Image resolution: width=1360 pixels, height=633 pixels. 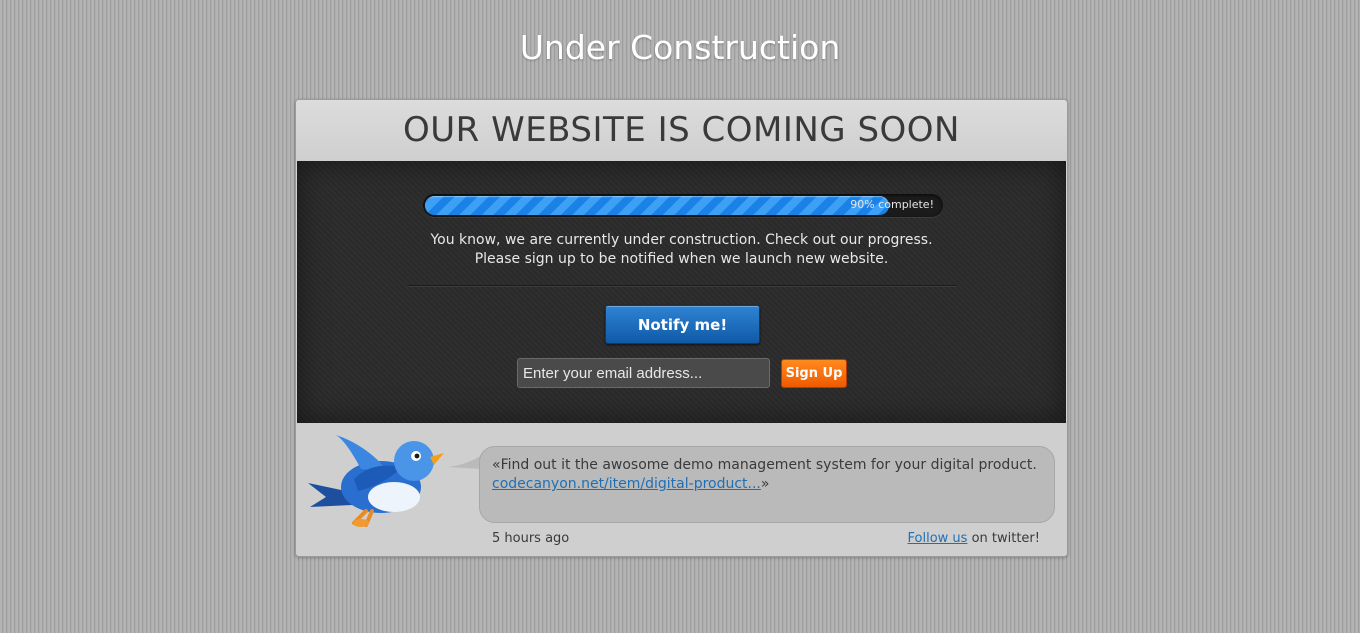 What do you see at coordinates (892, 204) in the screenshot?
I see `progress-label: 90% complete!` at bounding box center [892, 204].